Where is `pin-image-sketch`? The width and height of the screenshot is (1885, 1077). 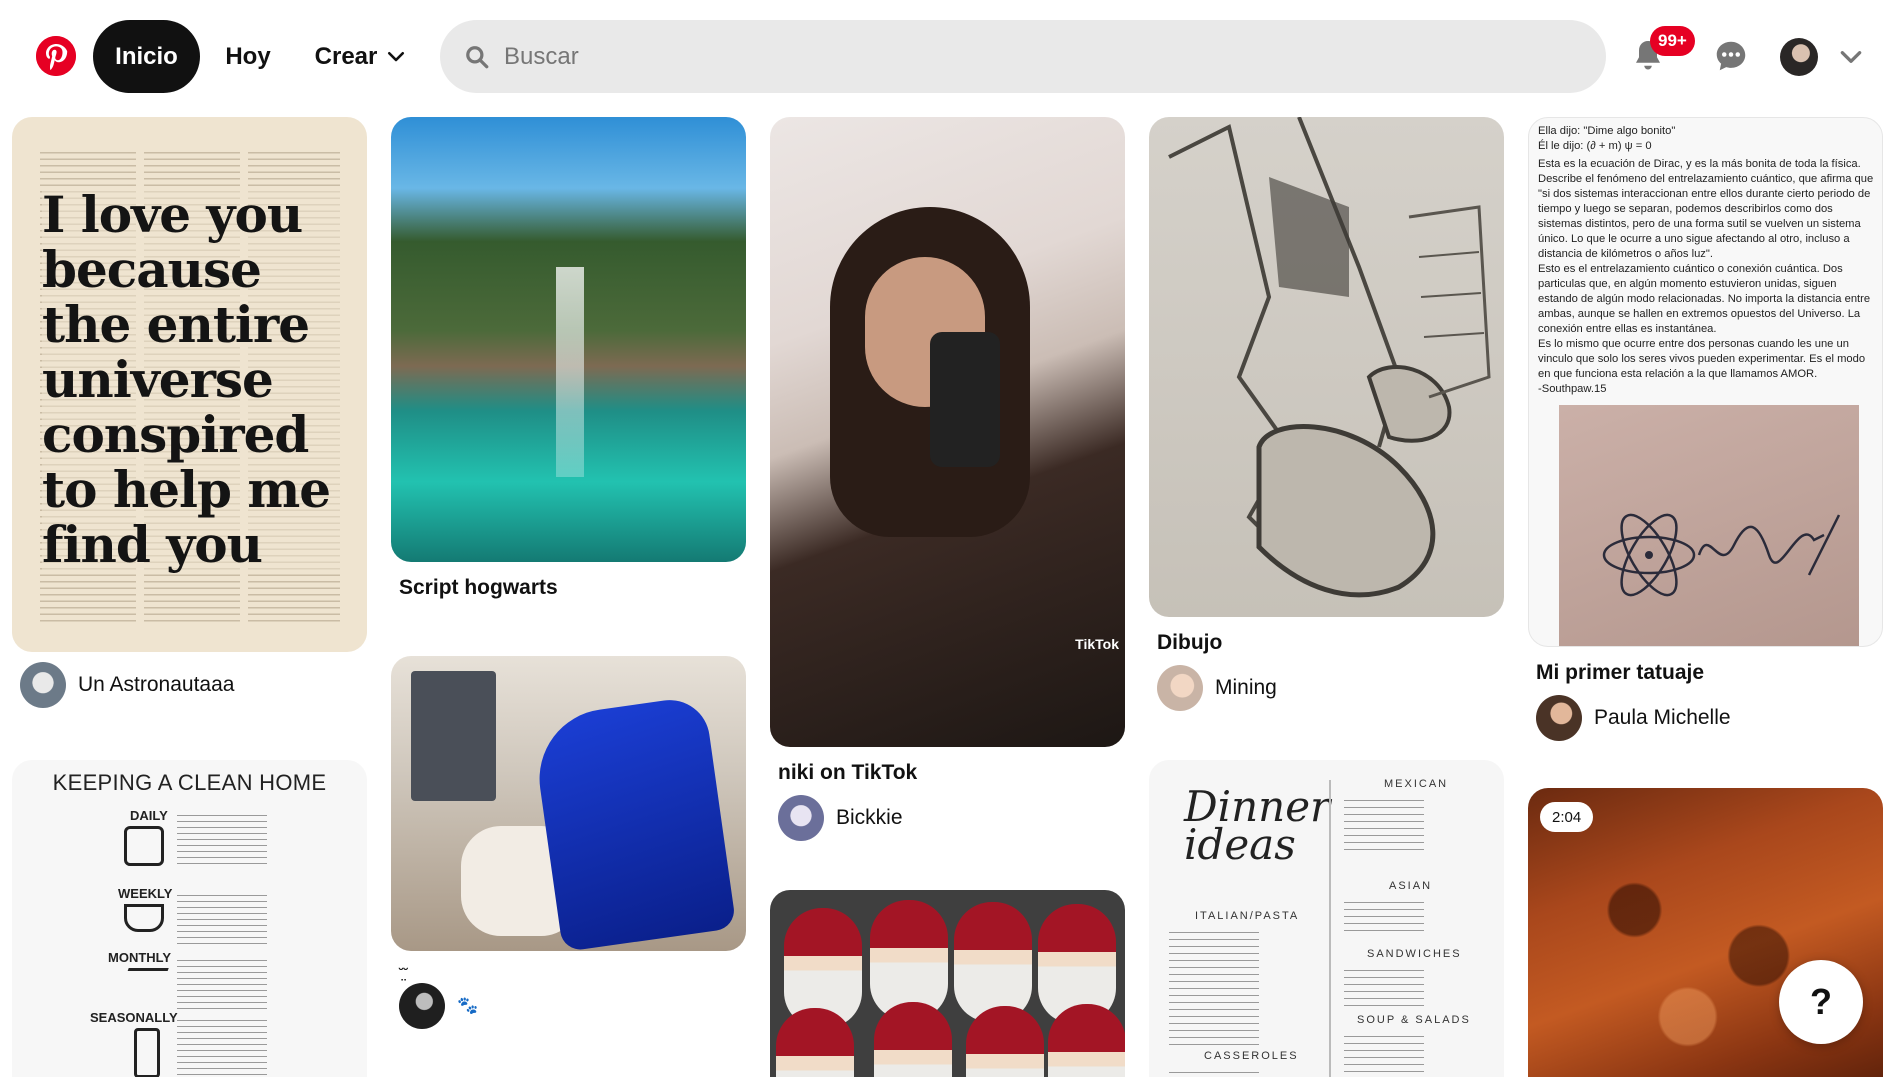 pin-image-sketch is located at coordinates (1326, 367).